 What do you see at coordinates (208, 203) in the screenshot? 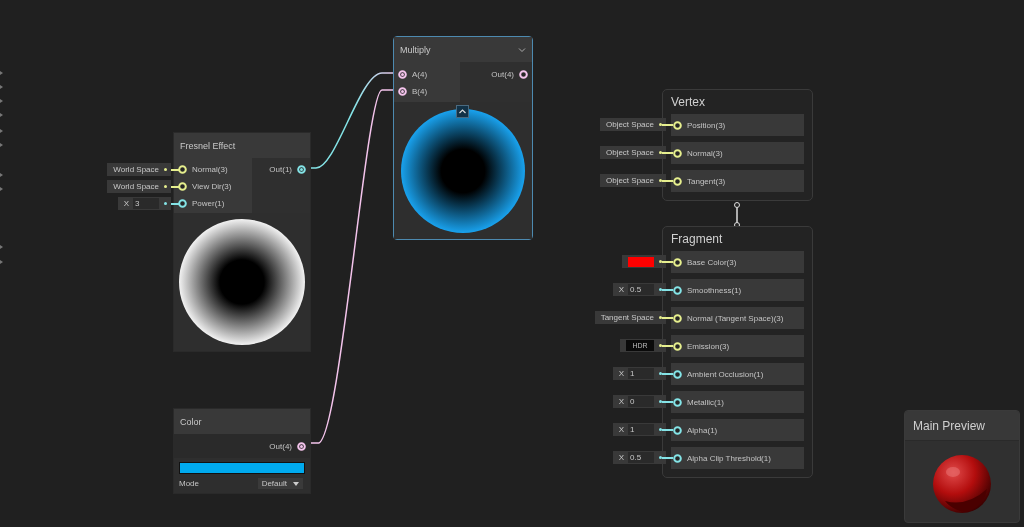
I see `port-label: Power(1)` at bounding box center [208, 203].